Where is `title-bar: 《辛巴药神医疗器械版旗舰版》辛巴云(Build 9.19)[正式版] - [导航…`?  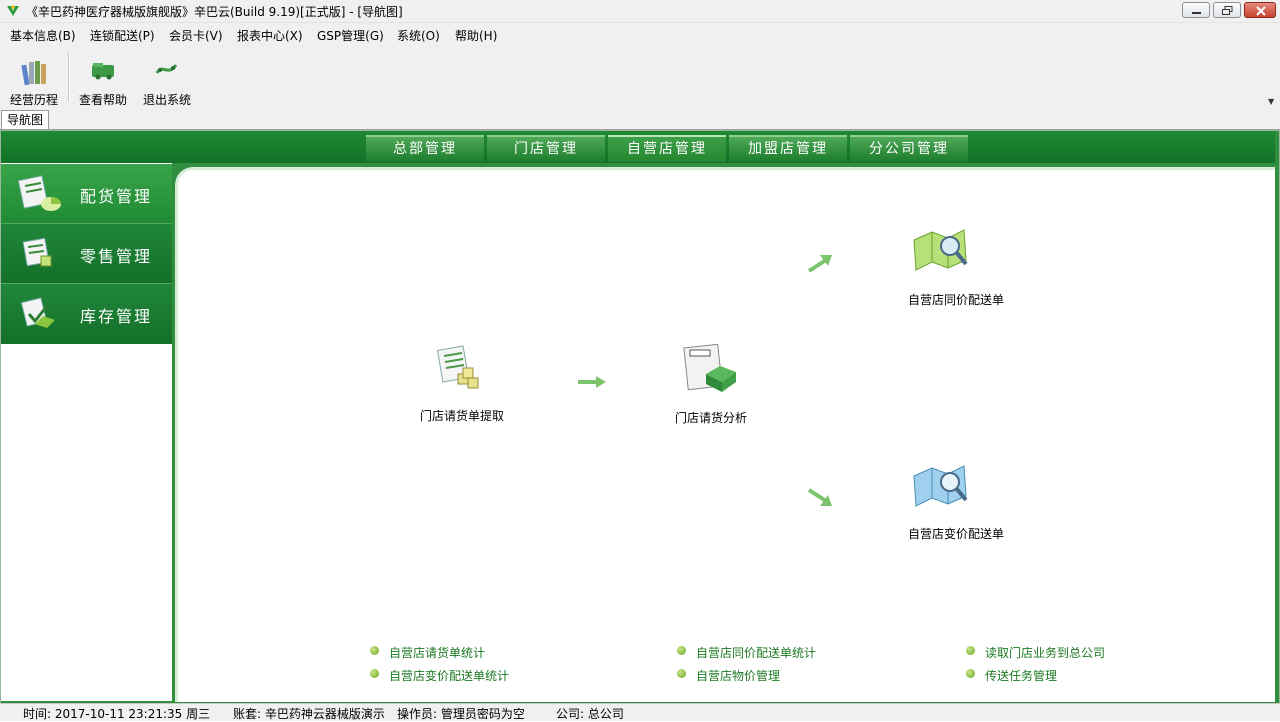 title-bar: 《辛巴药神医疗器械版旗舰版》辛巴云(Build 9.19)[正式版] - [导航… is located at coordinates (640, 11).